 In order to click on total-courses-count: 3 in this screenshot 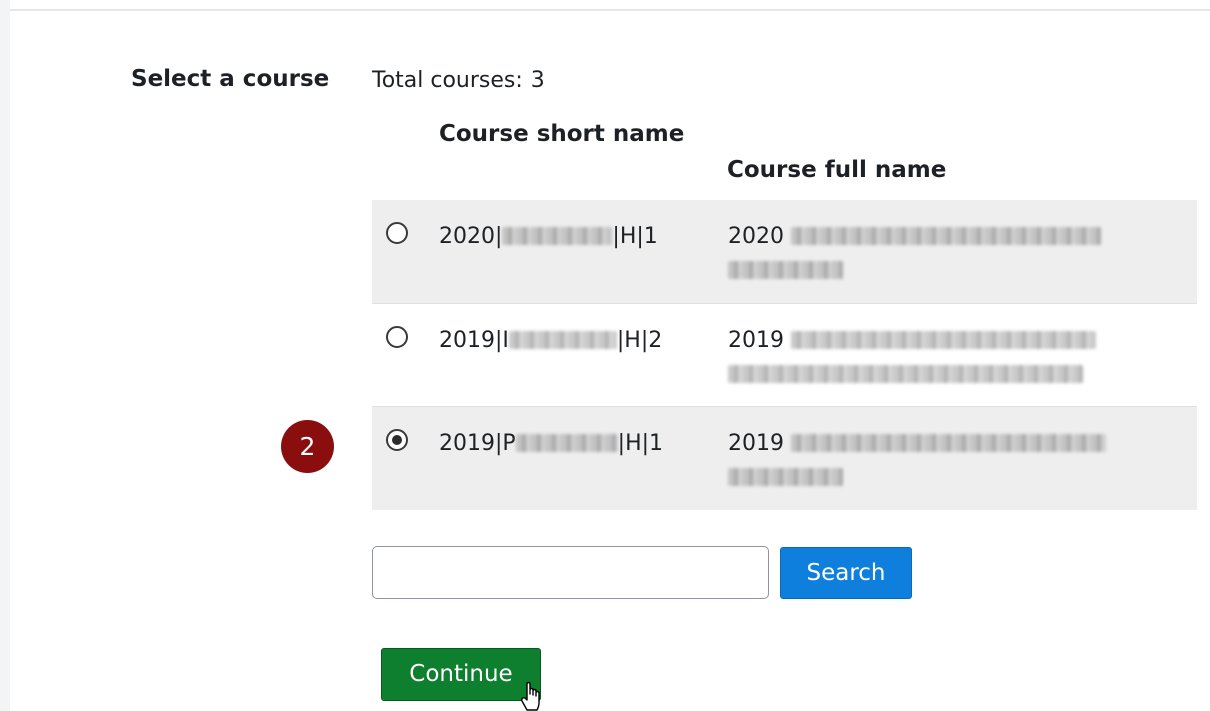, I will do `click(537, 80)`.